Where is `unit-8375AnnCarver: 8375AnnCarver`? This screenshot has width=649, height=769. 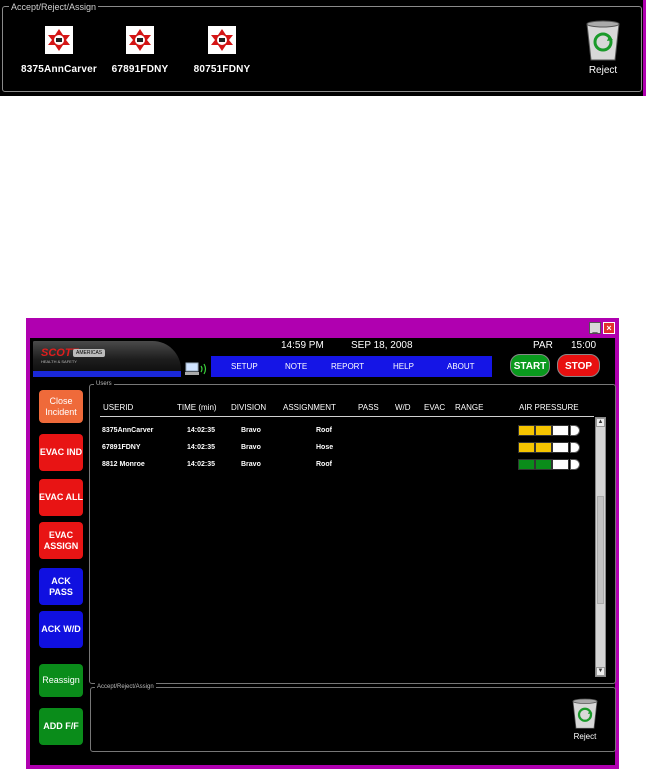
unit-8375AnnCarver: 8375AnnCarver is located at coordinates (59, 50).